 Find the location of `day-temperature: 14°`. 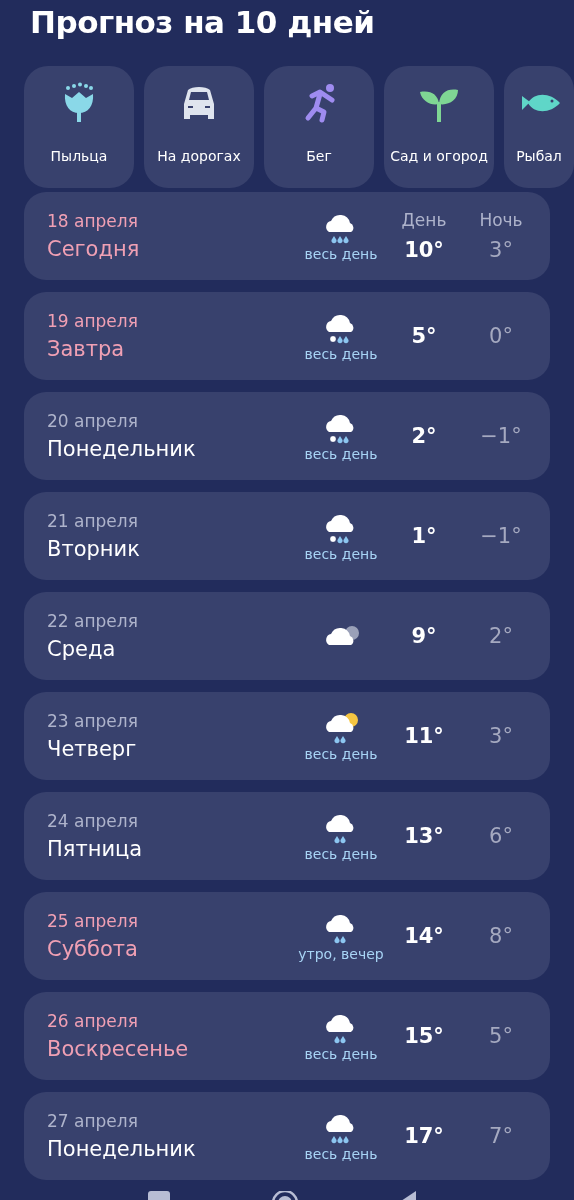

day-temperature: 14° is located at coordinates (424, 936).